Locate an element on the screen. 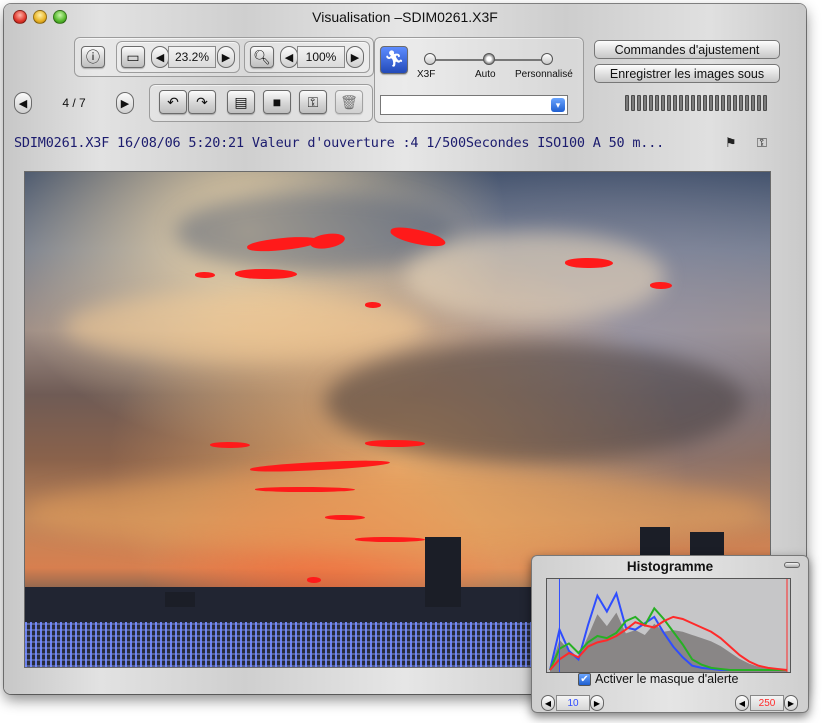 The height and width of the screenshot is (723, 826). rotate-left-icon: ↶ is located at coordinates (173, 102).